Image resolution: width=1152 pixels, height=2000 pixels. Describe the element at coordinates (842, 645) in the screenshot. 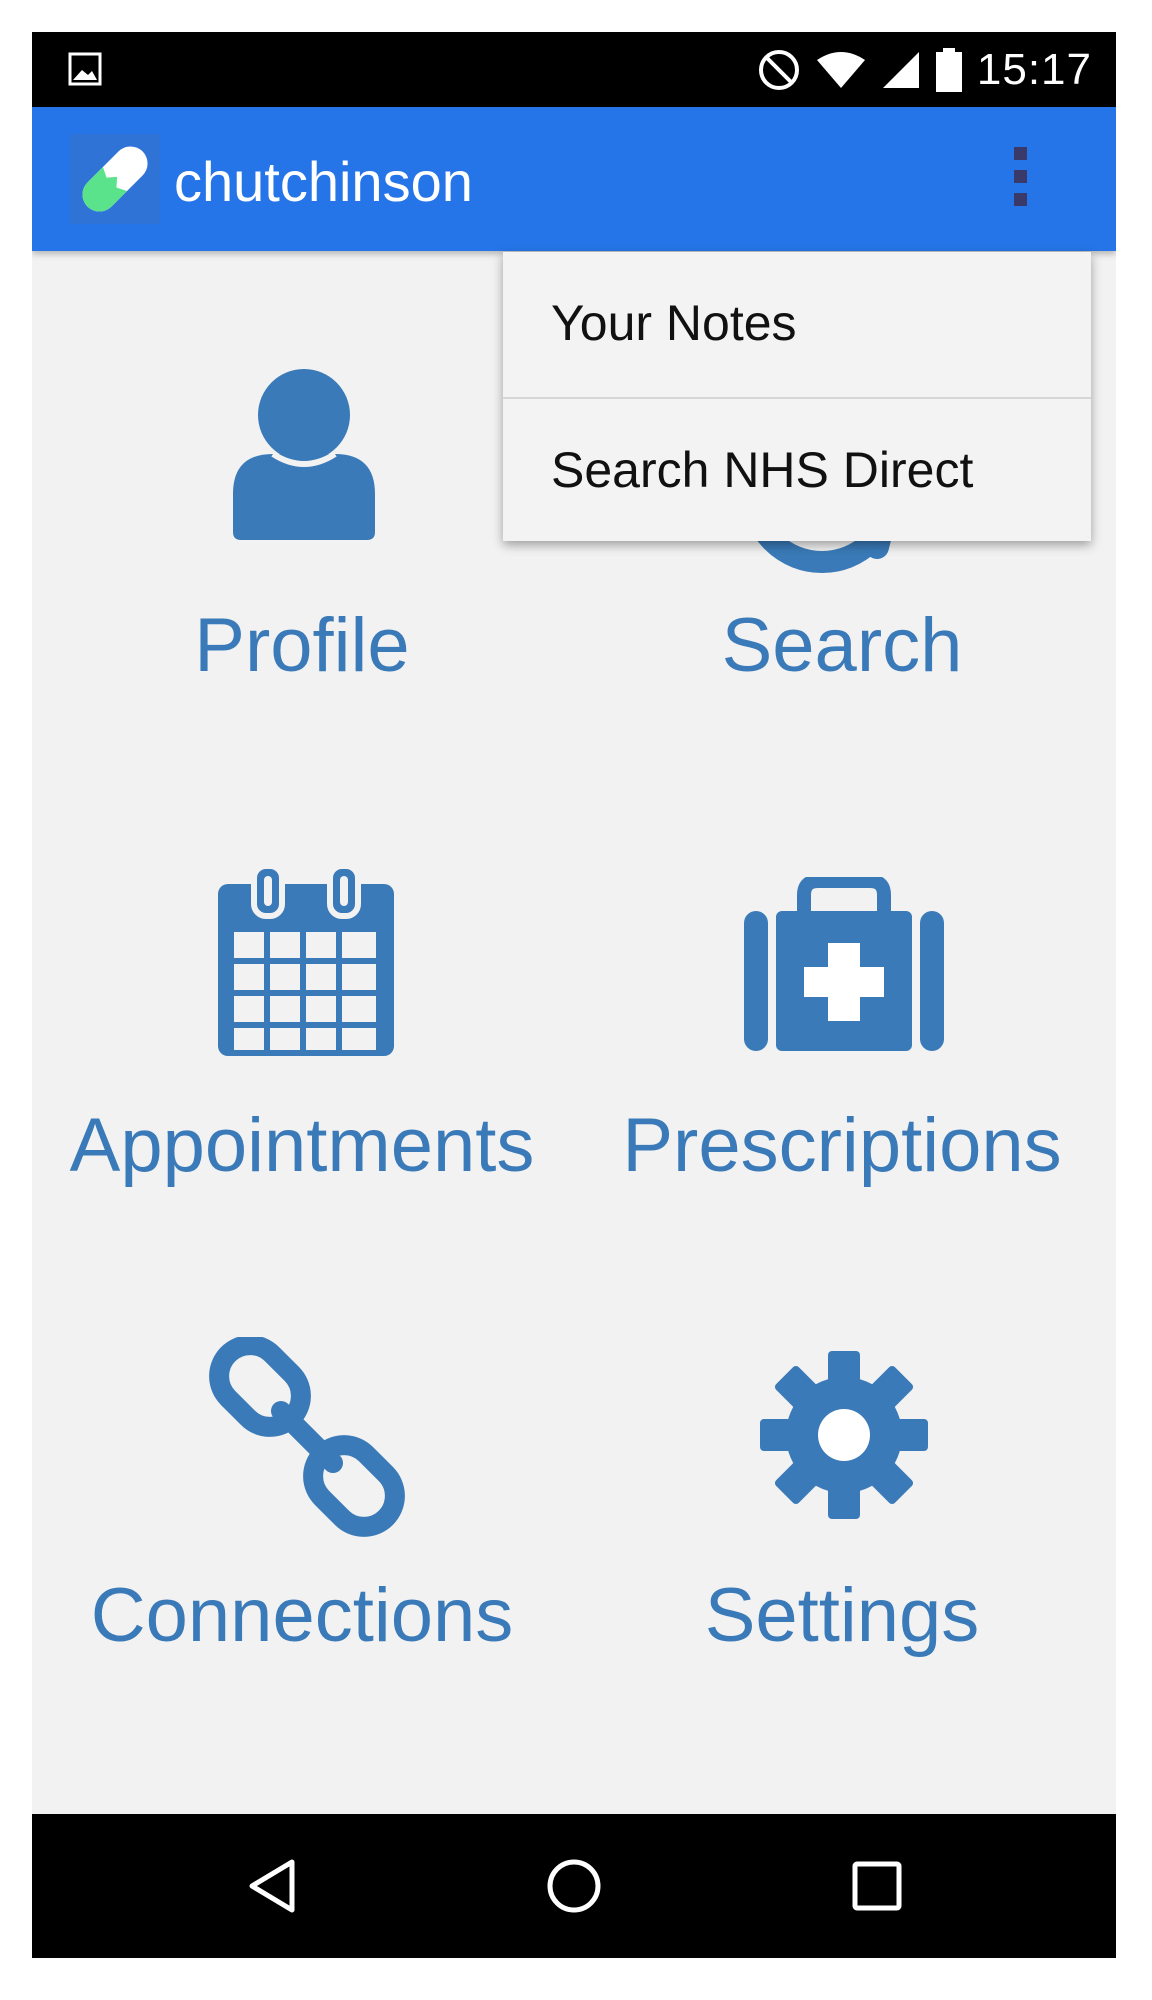

I see `tile-label: Search` at that location.